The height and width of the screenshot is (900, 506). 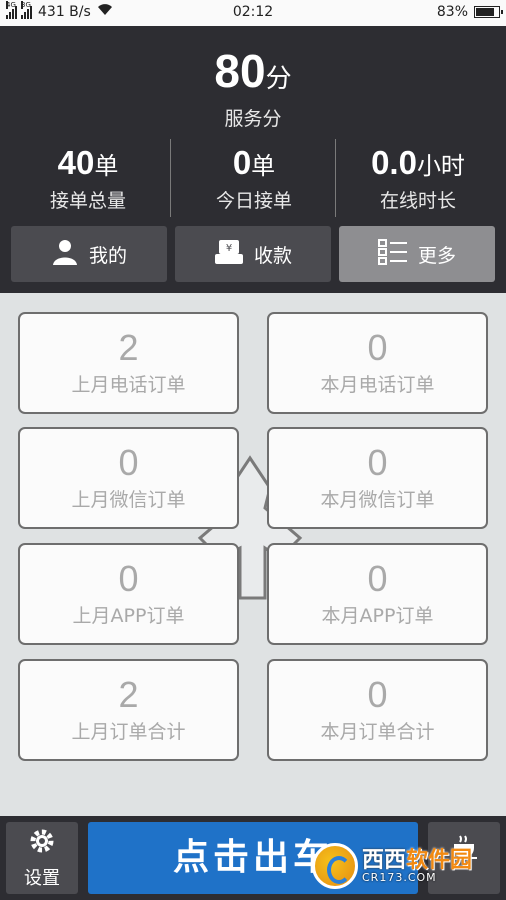 I want to click on card-label: 本月微信订单, so click(x=377, y=500).